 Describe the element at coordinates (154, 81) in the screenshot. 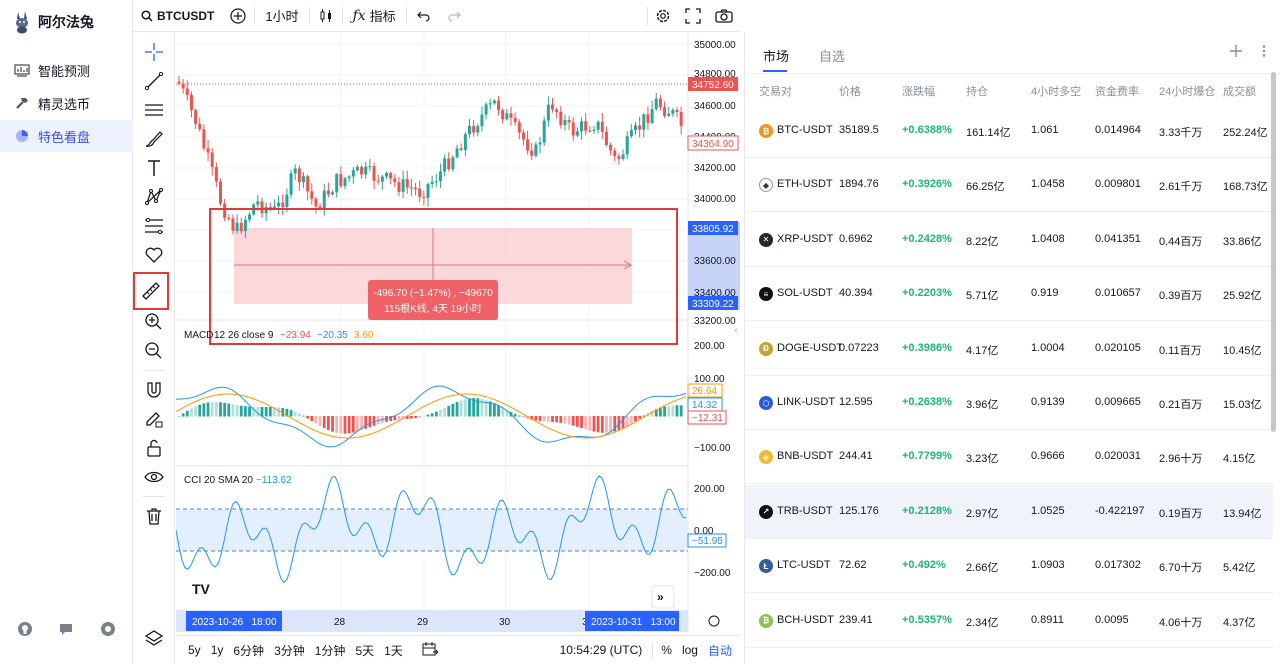

I see `trend-line-tool` at that location.